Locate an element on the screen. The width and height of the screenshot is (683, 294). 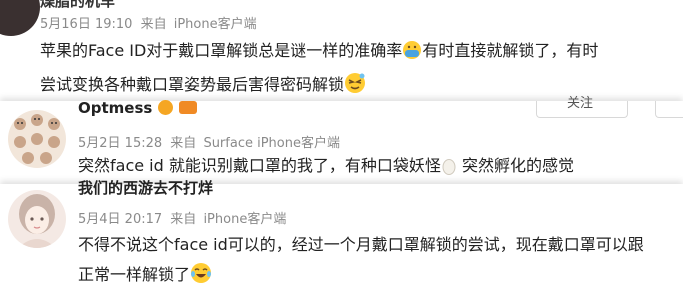
avatar-girl-icon is located at coordinates (37, 221).